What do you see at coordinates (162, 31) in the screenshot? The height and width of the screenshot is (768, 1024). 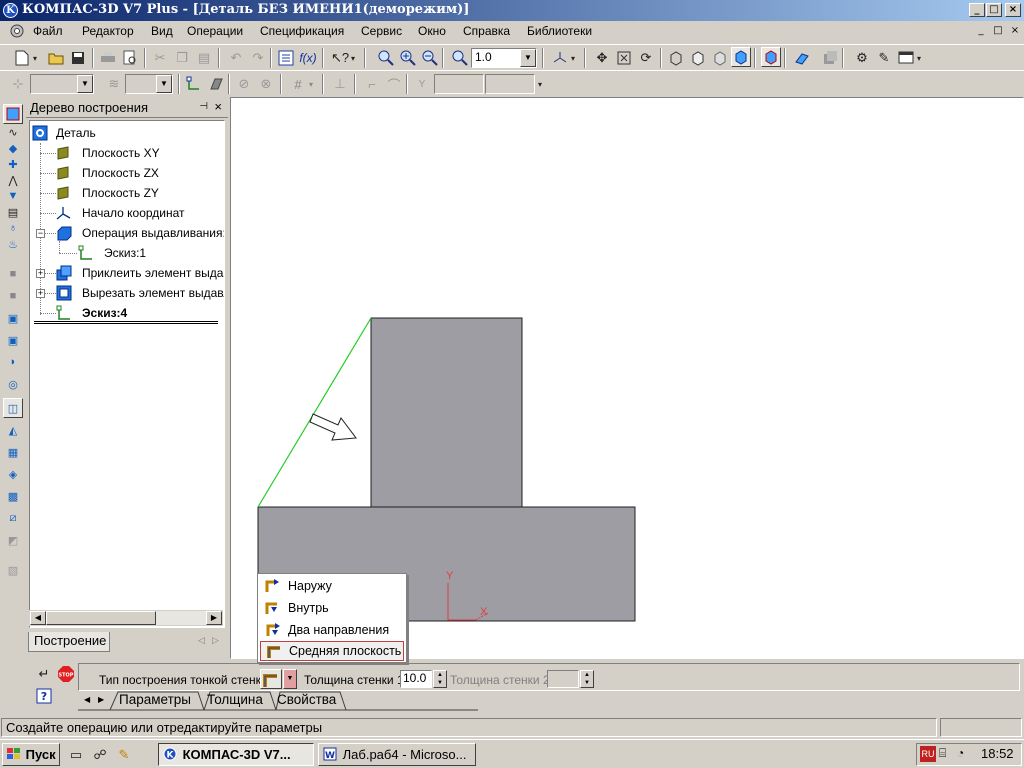 I see `menu-view: Вид` at bounding box center [162, 31].